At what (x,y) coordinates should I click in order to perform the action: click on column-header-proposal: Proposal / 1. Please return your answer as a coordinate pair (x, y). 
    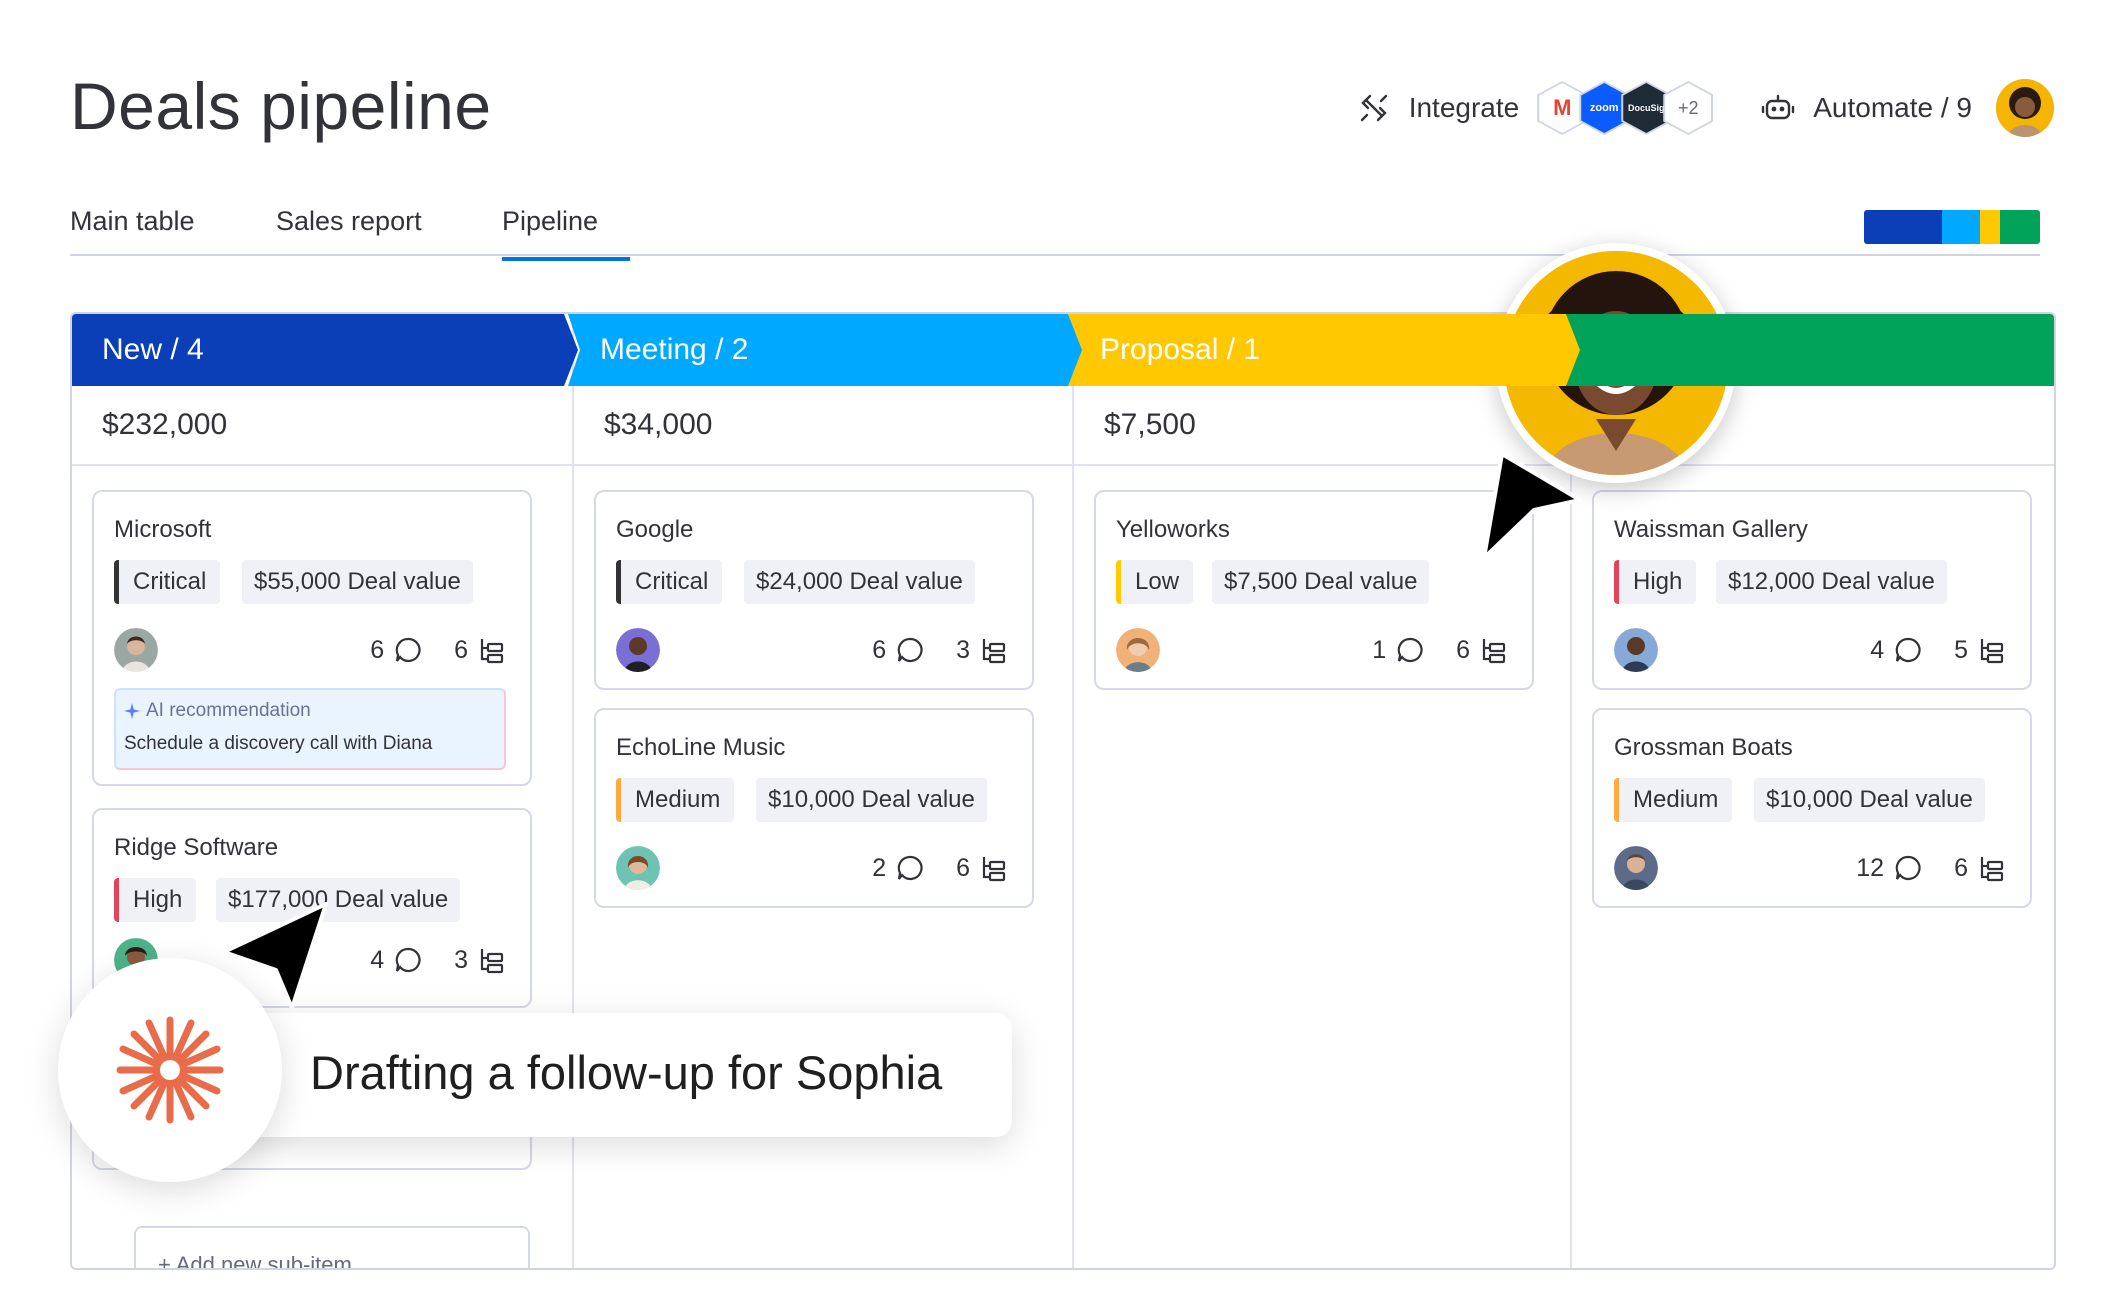
    Looking at the image, I should click on (1324, 350).